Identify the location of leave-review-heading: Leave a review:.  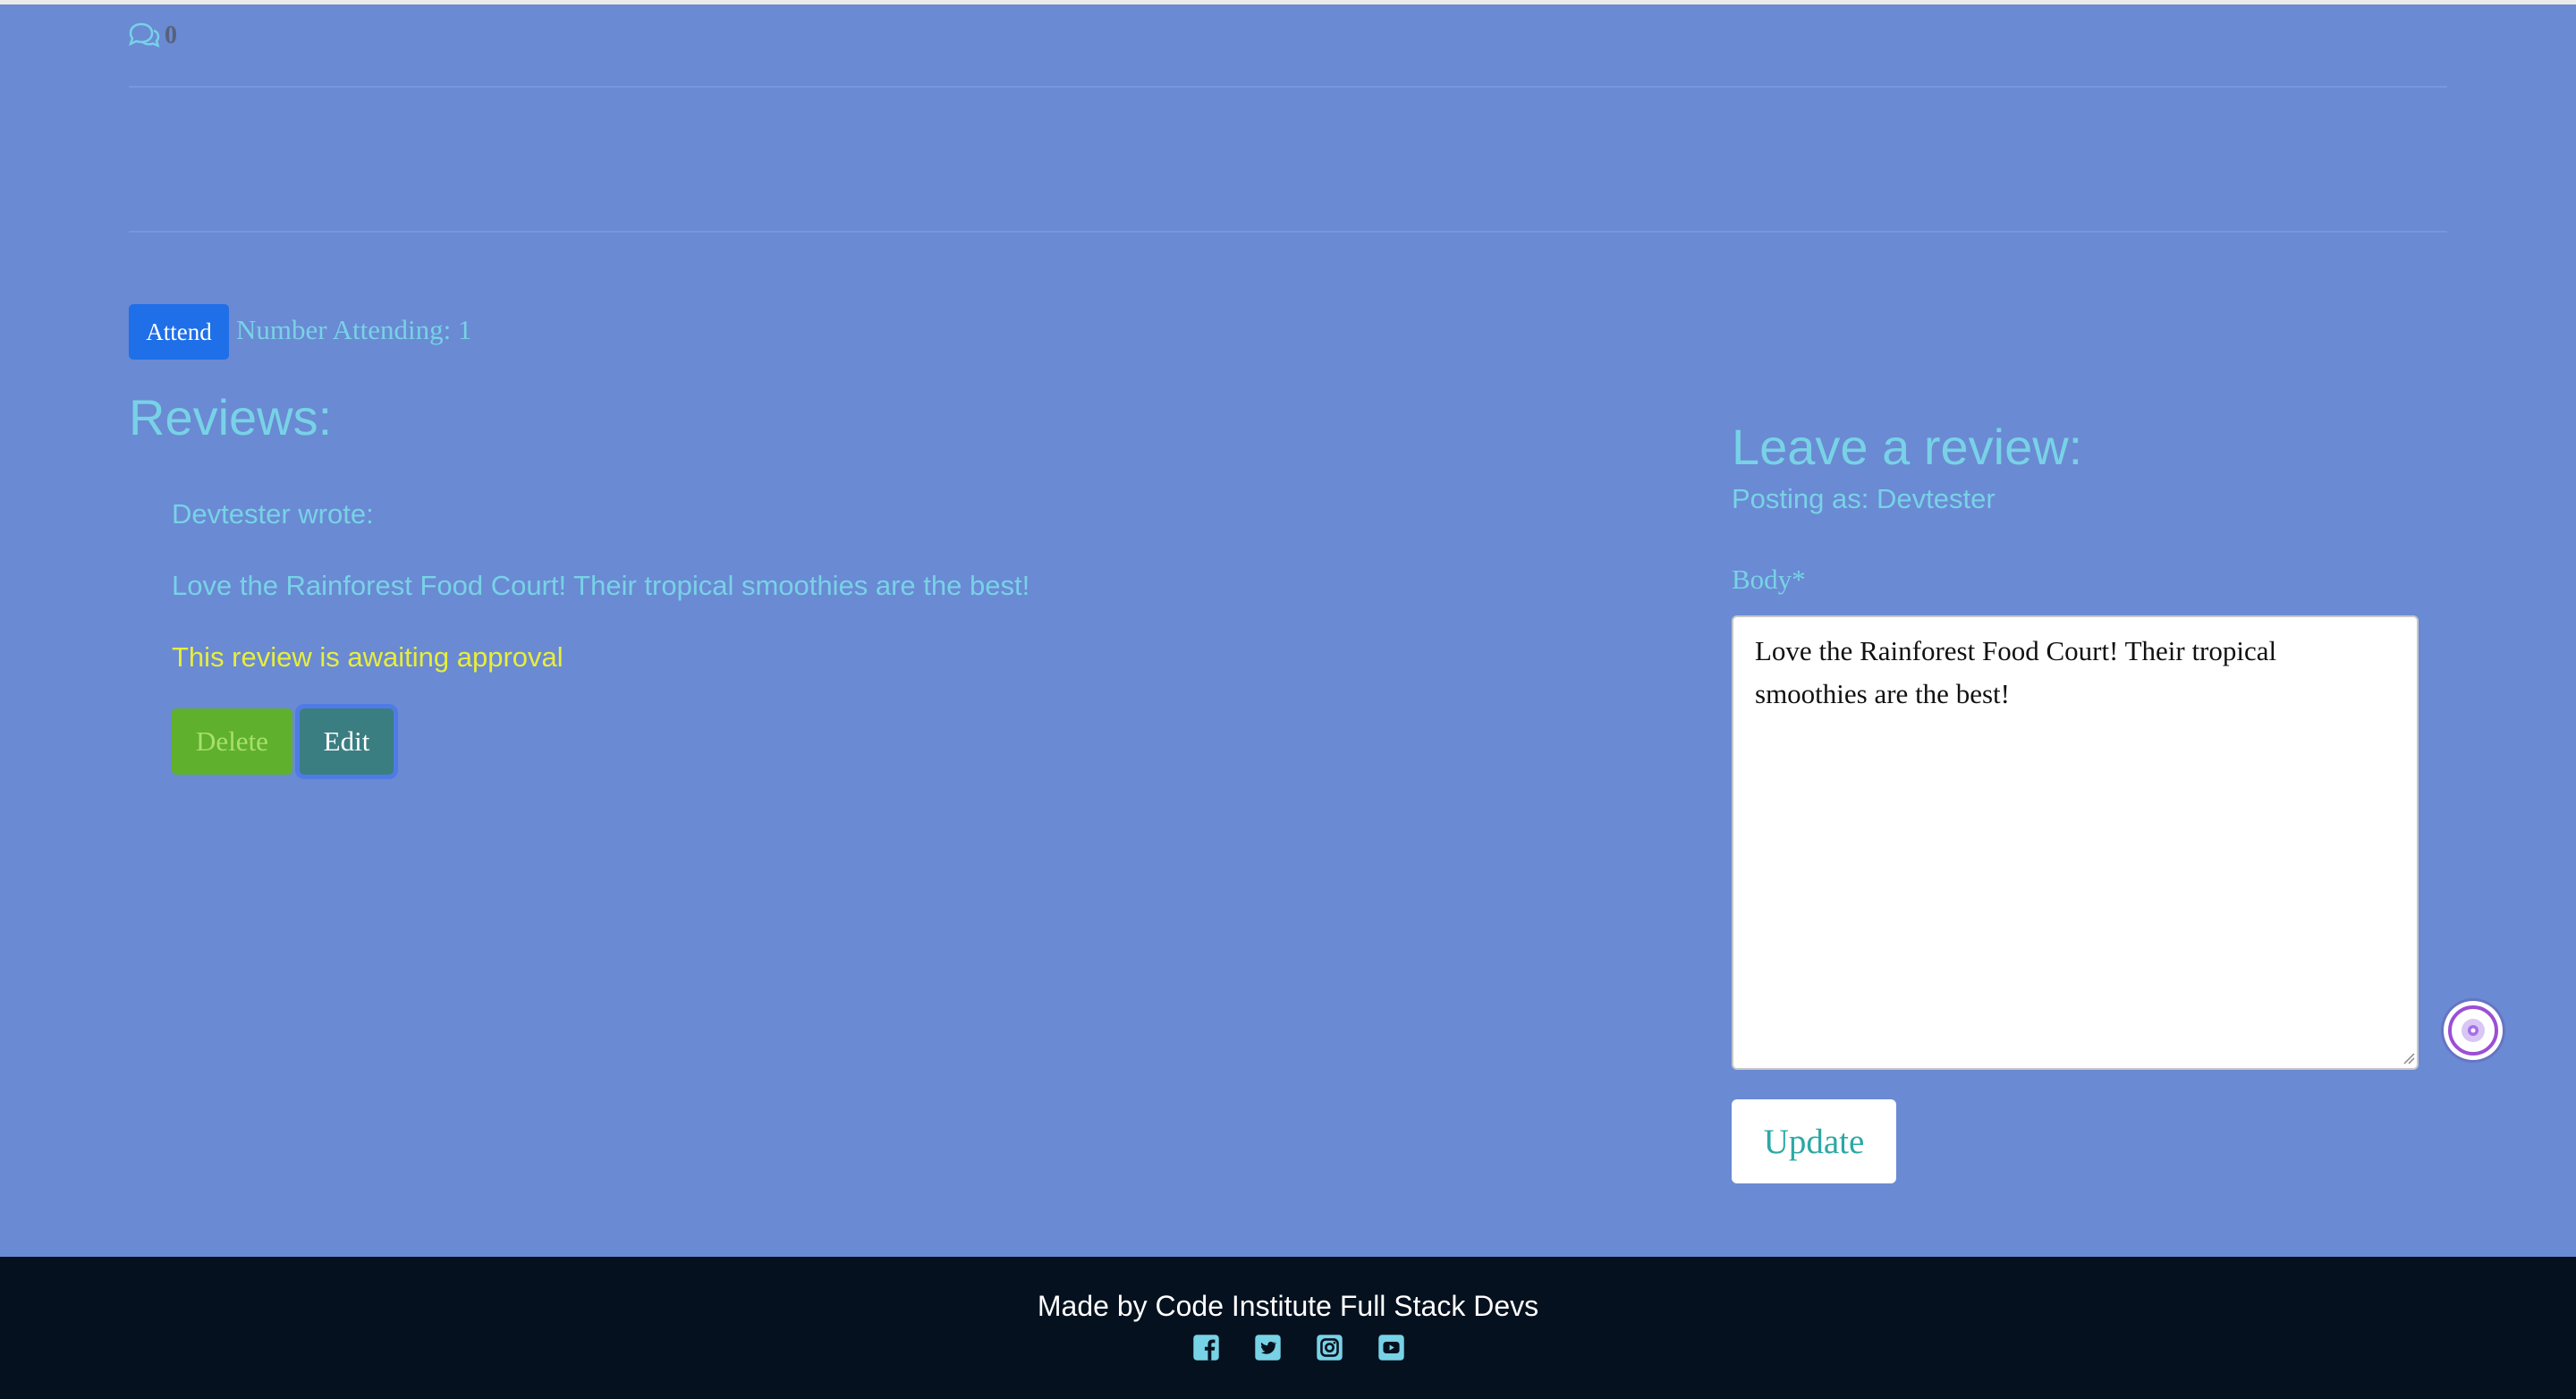
(1907, 447).